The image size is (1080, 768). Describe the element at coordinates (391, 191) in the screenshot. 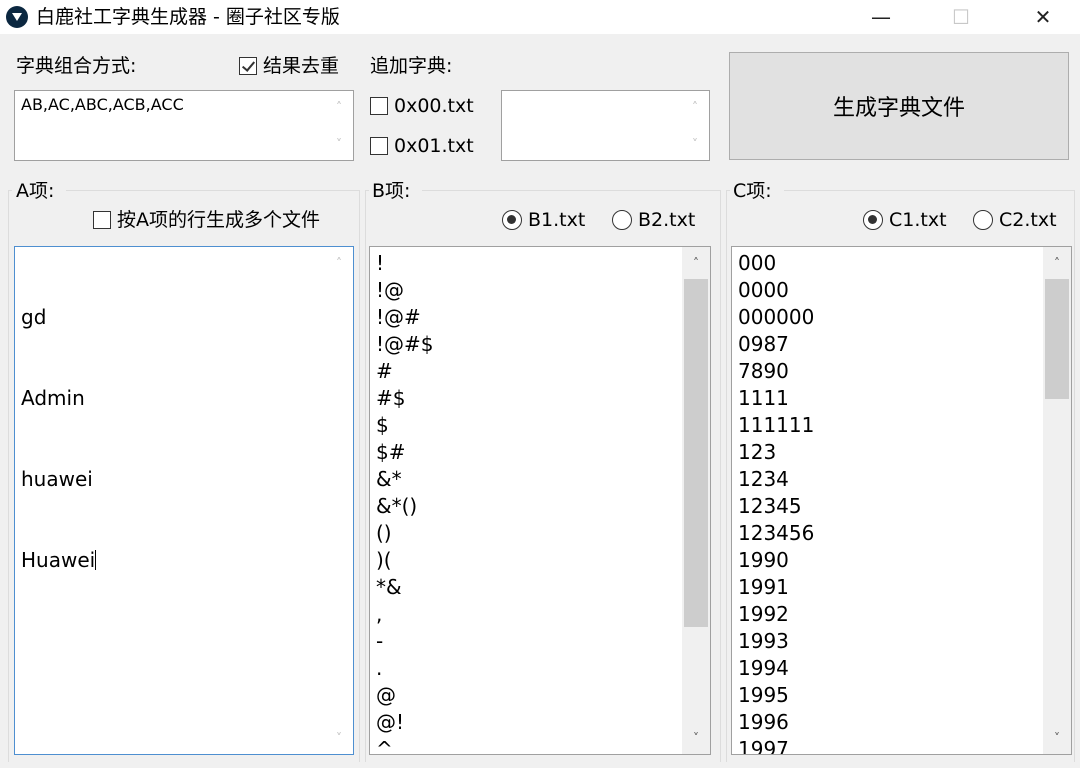

I see `group-b-label: B项:` at that location.